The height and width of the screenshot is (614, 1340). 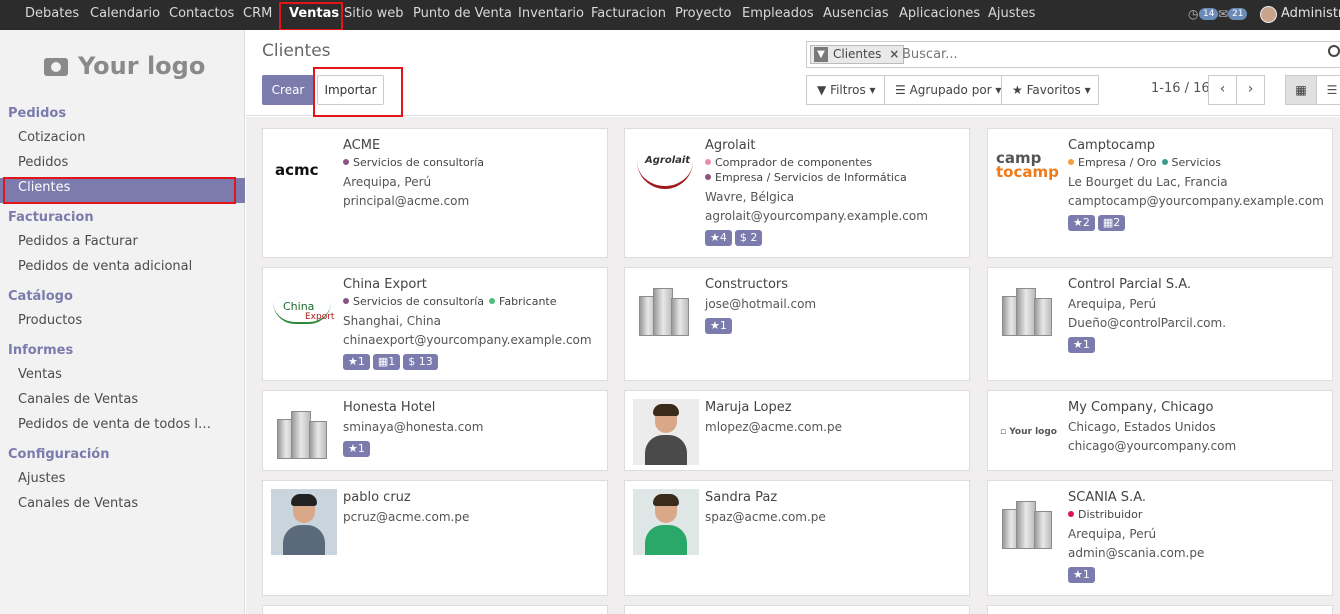 I want to click on stat-badge: ★4, so click(x=718, y=238).